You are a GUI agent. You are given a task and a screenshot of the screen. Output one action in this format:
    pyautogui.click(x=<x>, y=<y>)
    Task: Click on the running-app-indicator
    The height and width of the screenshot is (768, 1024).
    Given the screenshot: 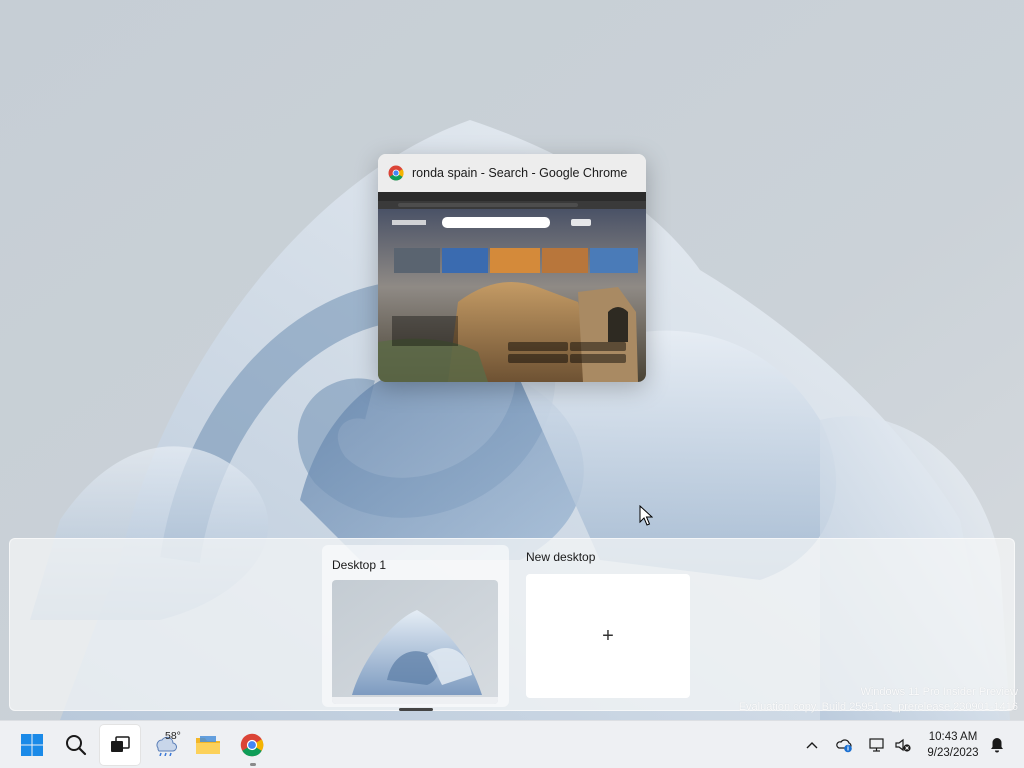 What is the action you would take?
    pyautogui.click(x=253, y=764)
    